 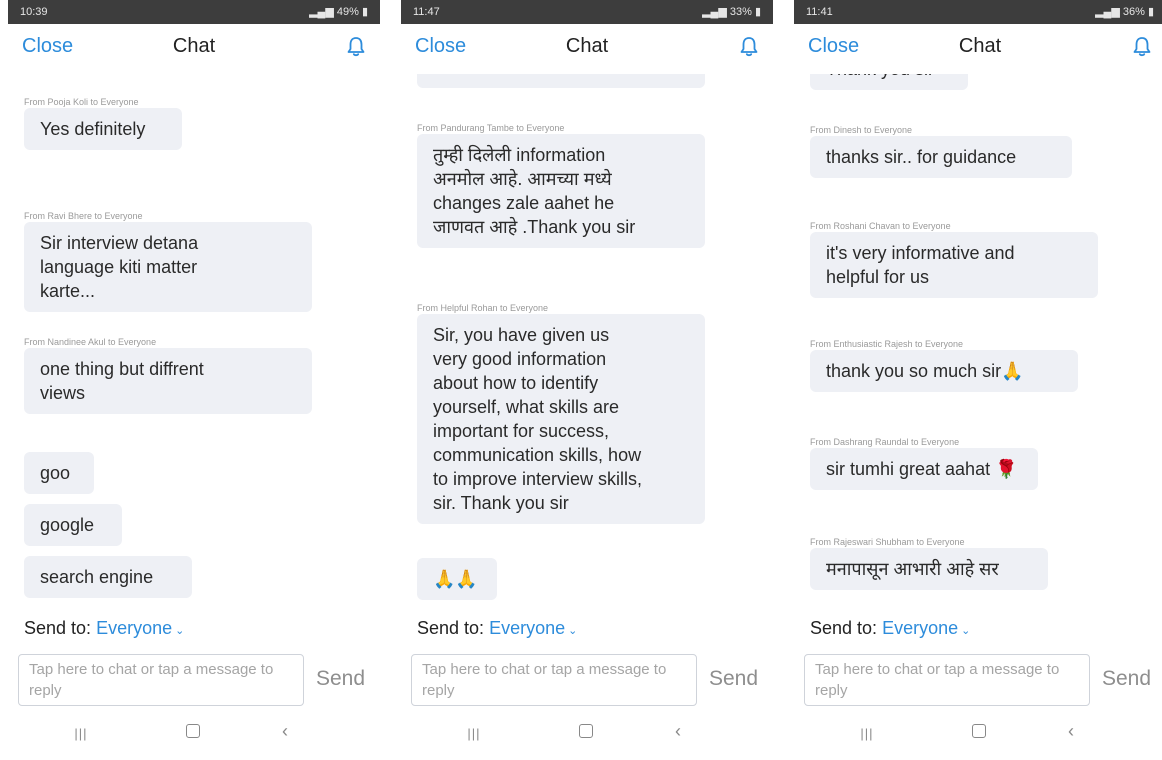 What do you see at coordinates (81, 102) in the screenshot?
I see `message-sender: From Pooja Koli to Everyone` at bounding box center [81, 102].